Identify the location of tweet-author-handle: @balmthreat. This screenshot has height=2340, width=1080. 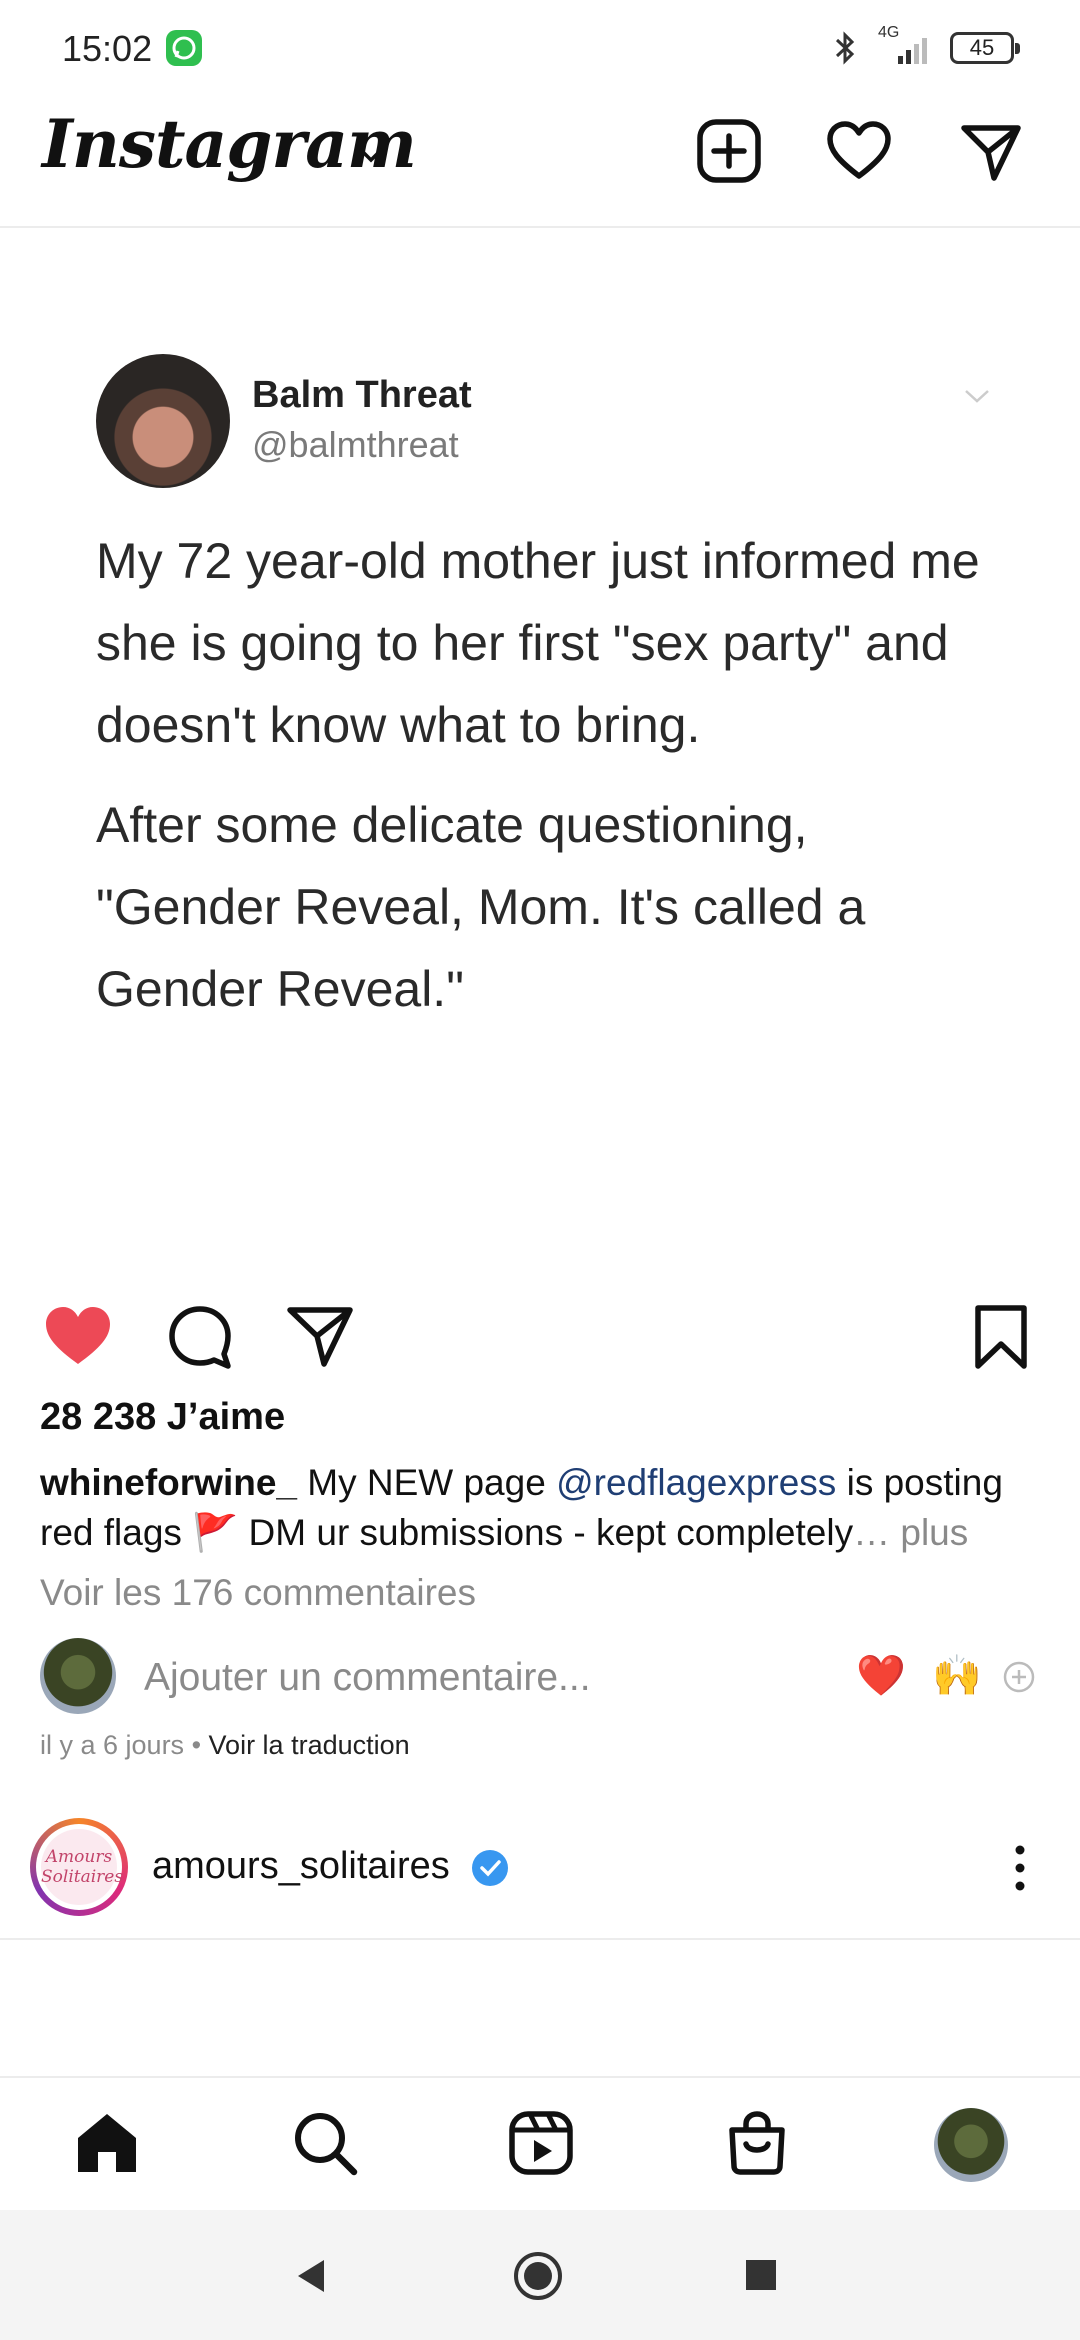
(355, 444).